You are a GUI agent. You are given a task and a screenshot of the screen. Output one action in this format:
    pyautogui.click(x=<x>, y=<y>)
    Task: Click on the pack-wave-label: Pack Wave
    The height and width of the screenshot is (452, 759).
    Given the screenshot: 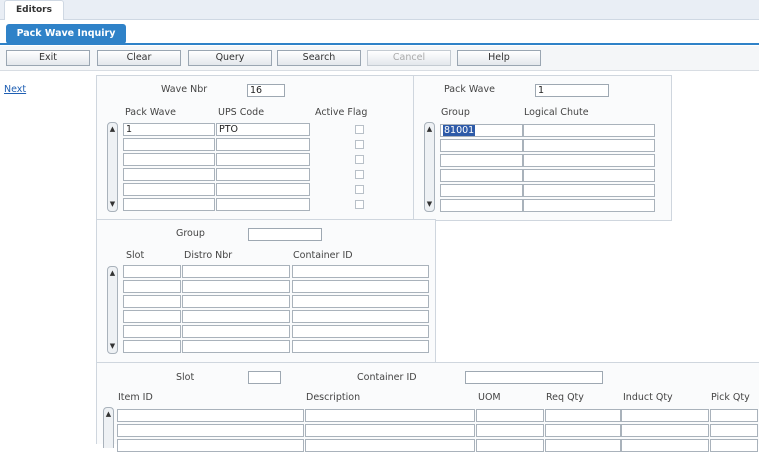 What is the action you would take?
    pyautogui.click(x=469, y=89)
    